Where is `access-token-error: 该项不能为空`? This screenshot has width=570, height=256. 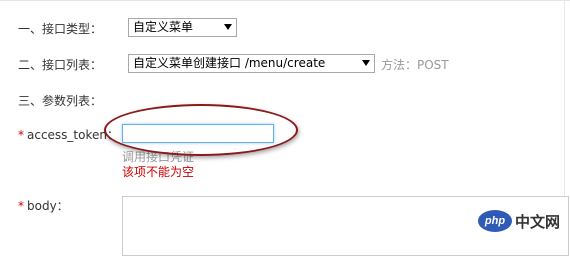
access-token-error: 该项不能为空 is located at coordinates (158, 172).